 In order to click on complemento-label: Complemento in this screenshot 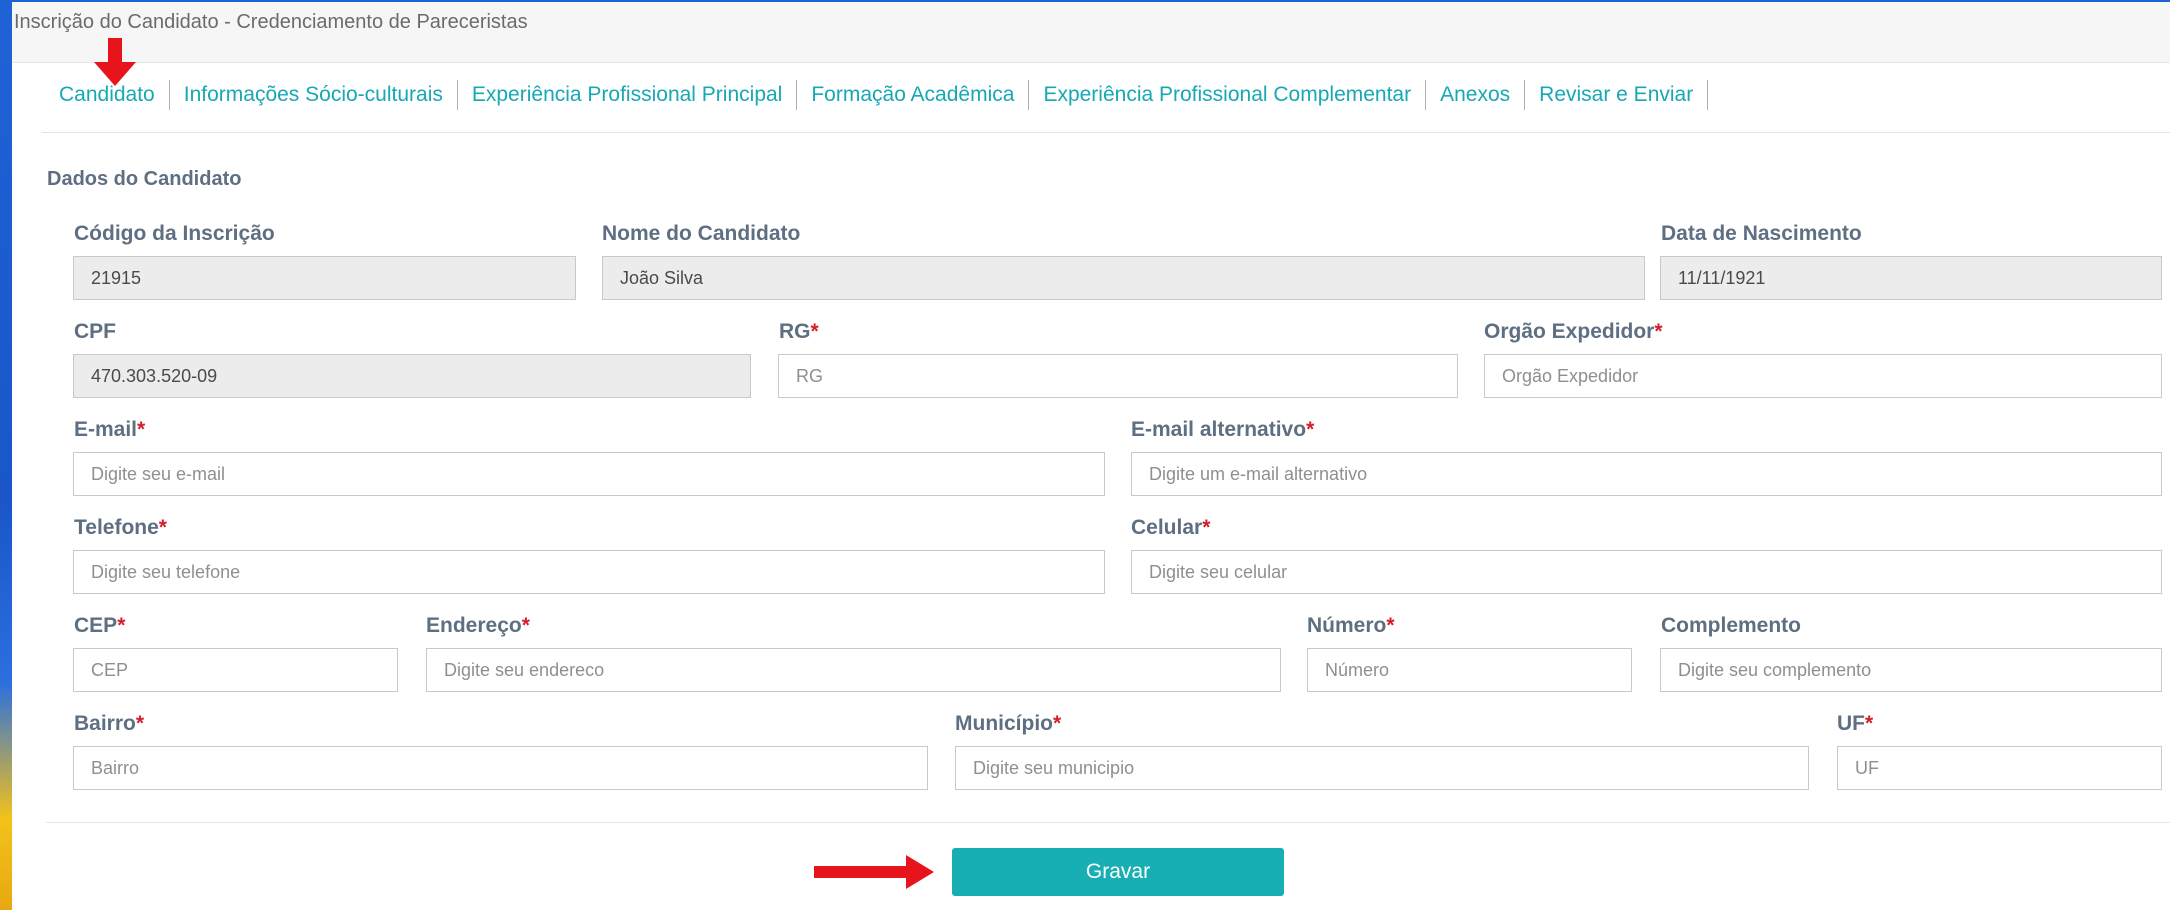, I will do `click(1731, 626)`.